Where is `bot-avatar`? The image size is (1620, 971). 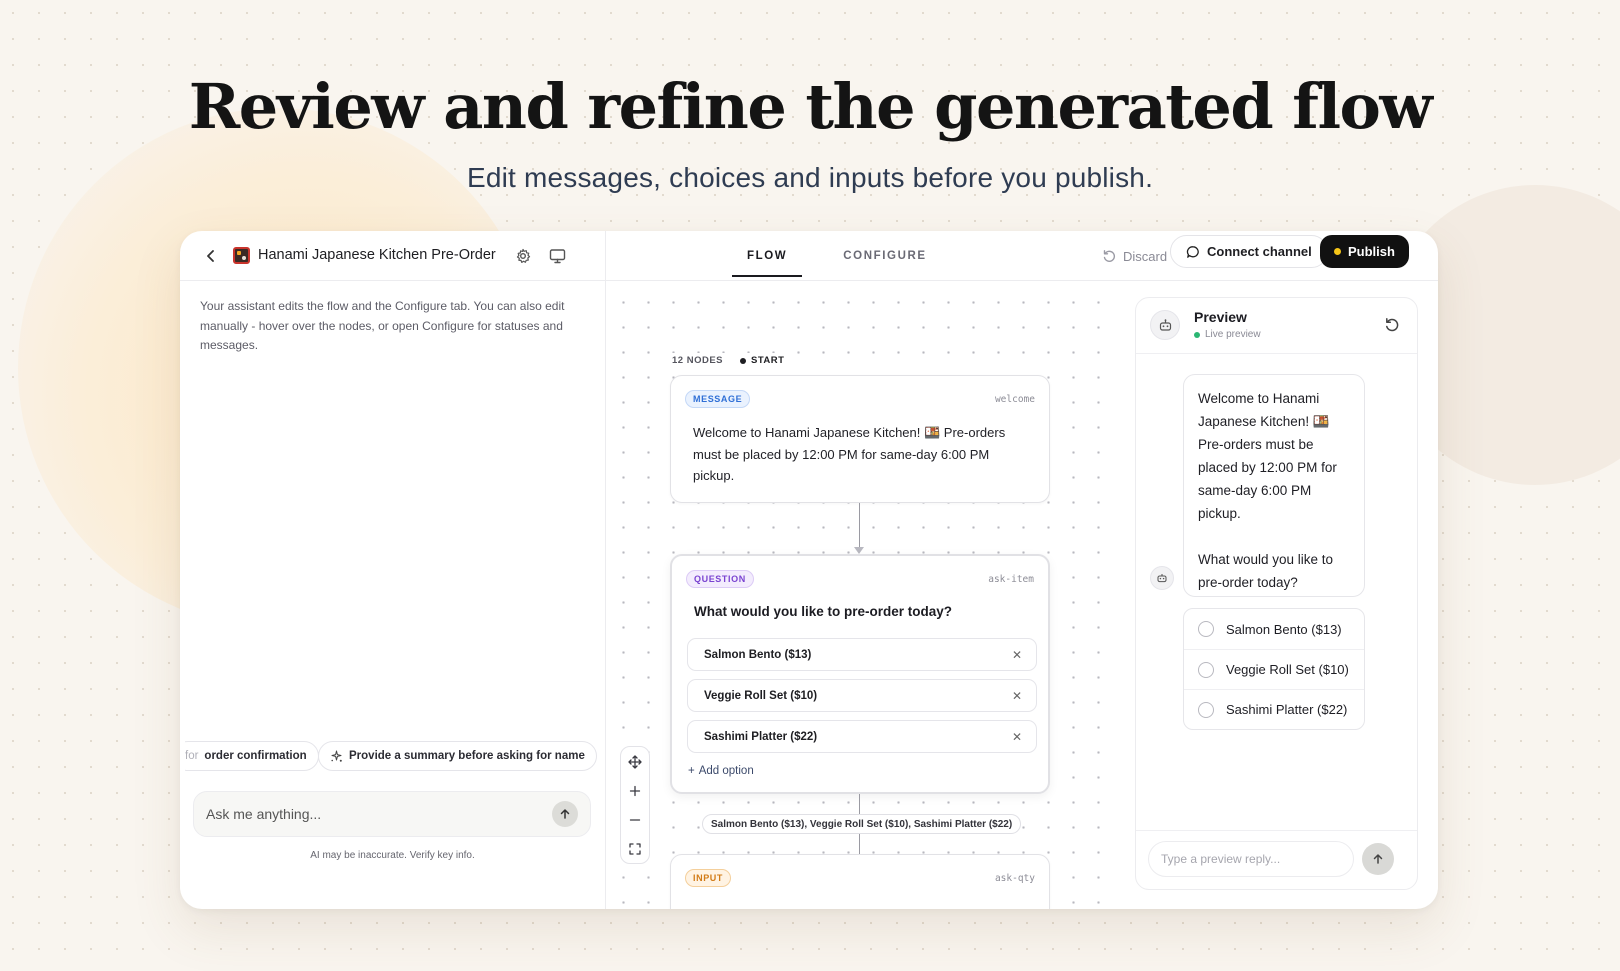 bot-avatar is located at coordinates (1162, 578).